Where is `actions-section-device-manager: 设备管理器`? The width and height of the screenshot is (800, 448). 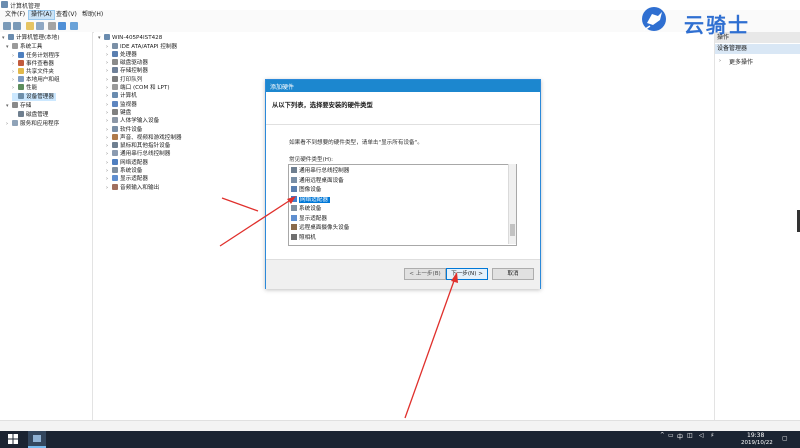
actions-section-device-manager: 设备管理器 is located at coordinates (757, 49).